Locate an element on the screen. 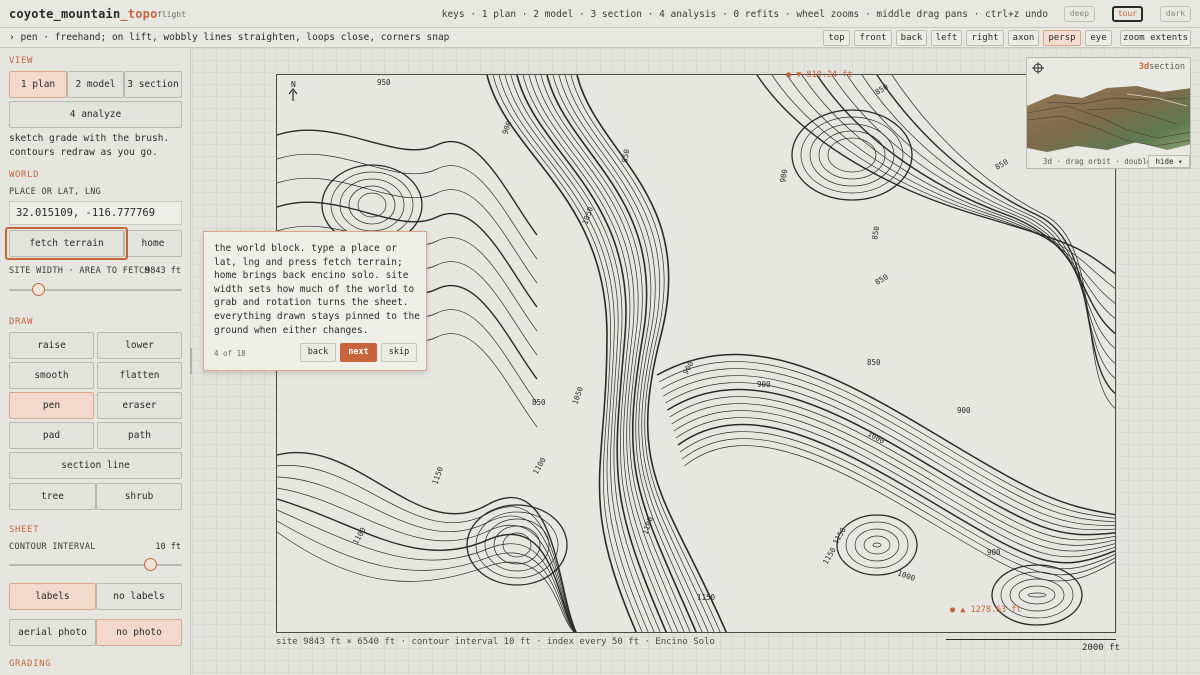  place-input: 32.015109, -116.777769 is located at coordinates (95, 213).